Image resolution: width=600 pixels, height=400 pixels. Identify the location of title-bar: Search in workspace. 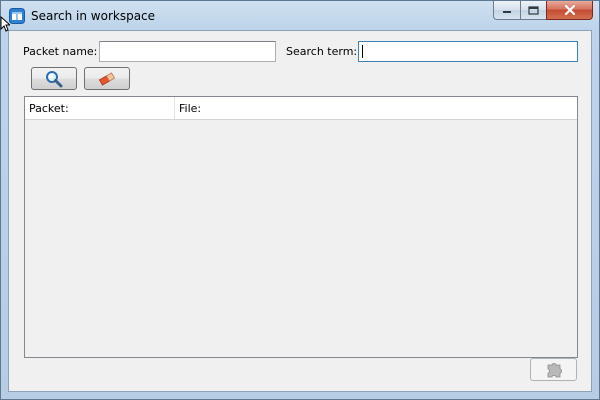
(300, 15).